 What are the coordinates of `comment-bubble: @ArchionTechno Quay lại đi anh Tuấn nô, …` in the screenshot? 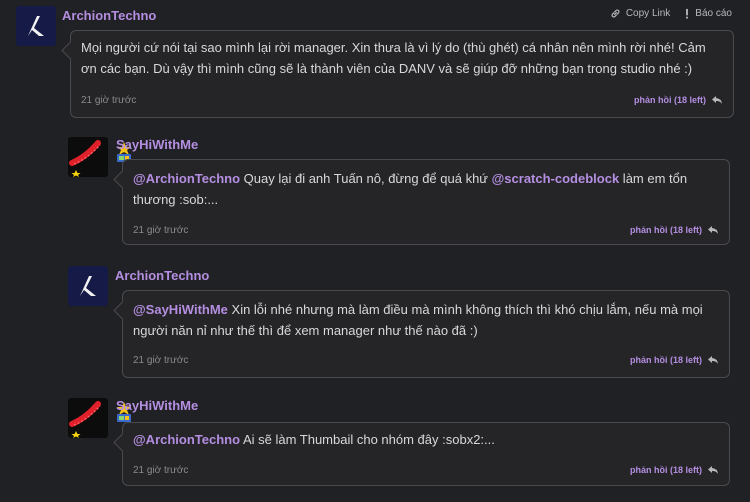 It's located at (426, 202).